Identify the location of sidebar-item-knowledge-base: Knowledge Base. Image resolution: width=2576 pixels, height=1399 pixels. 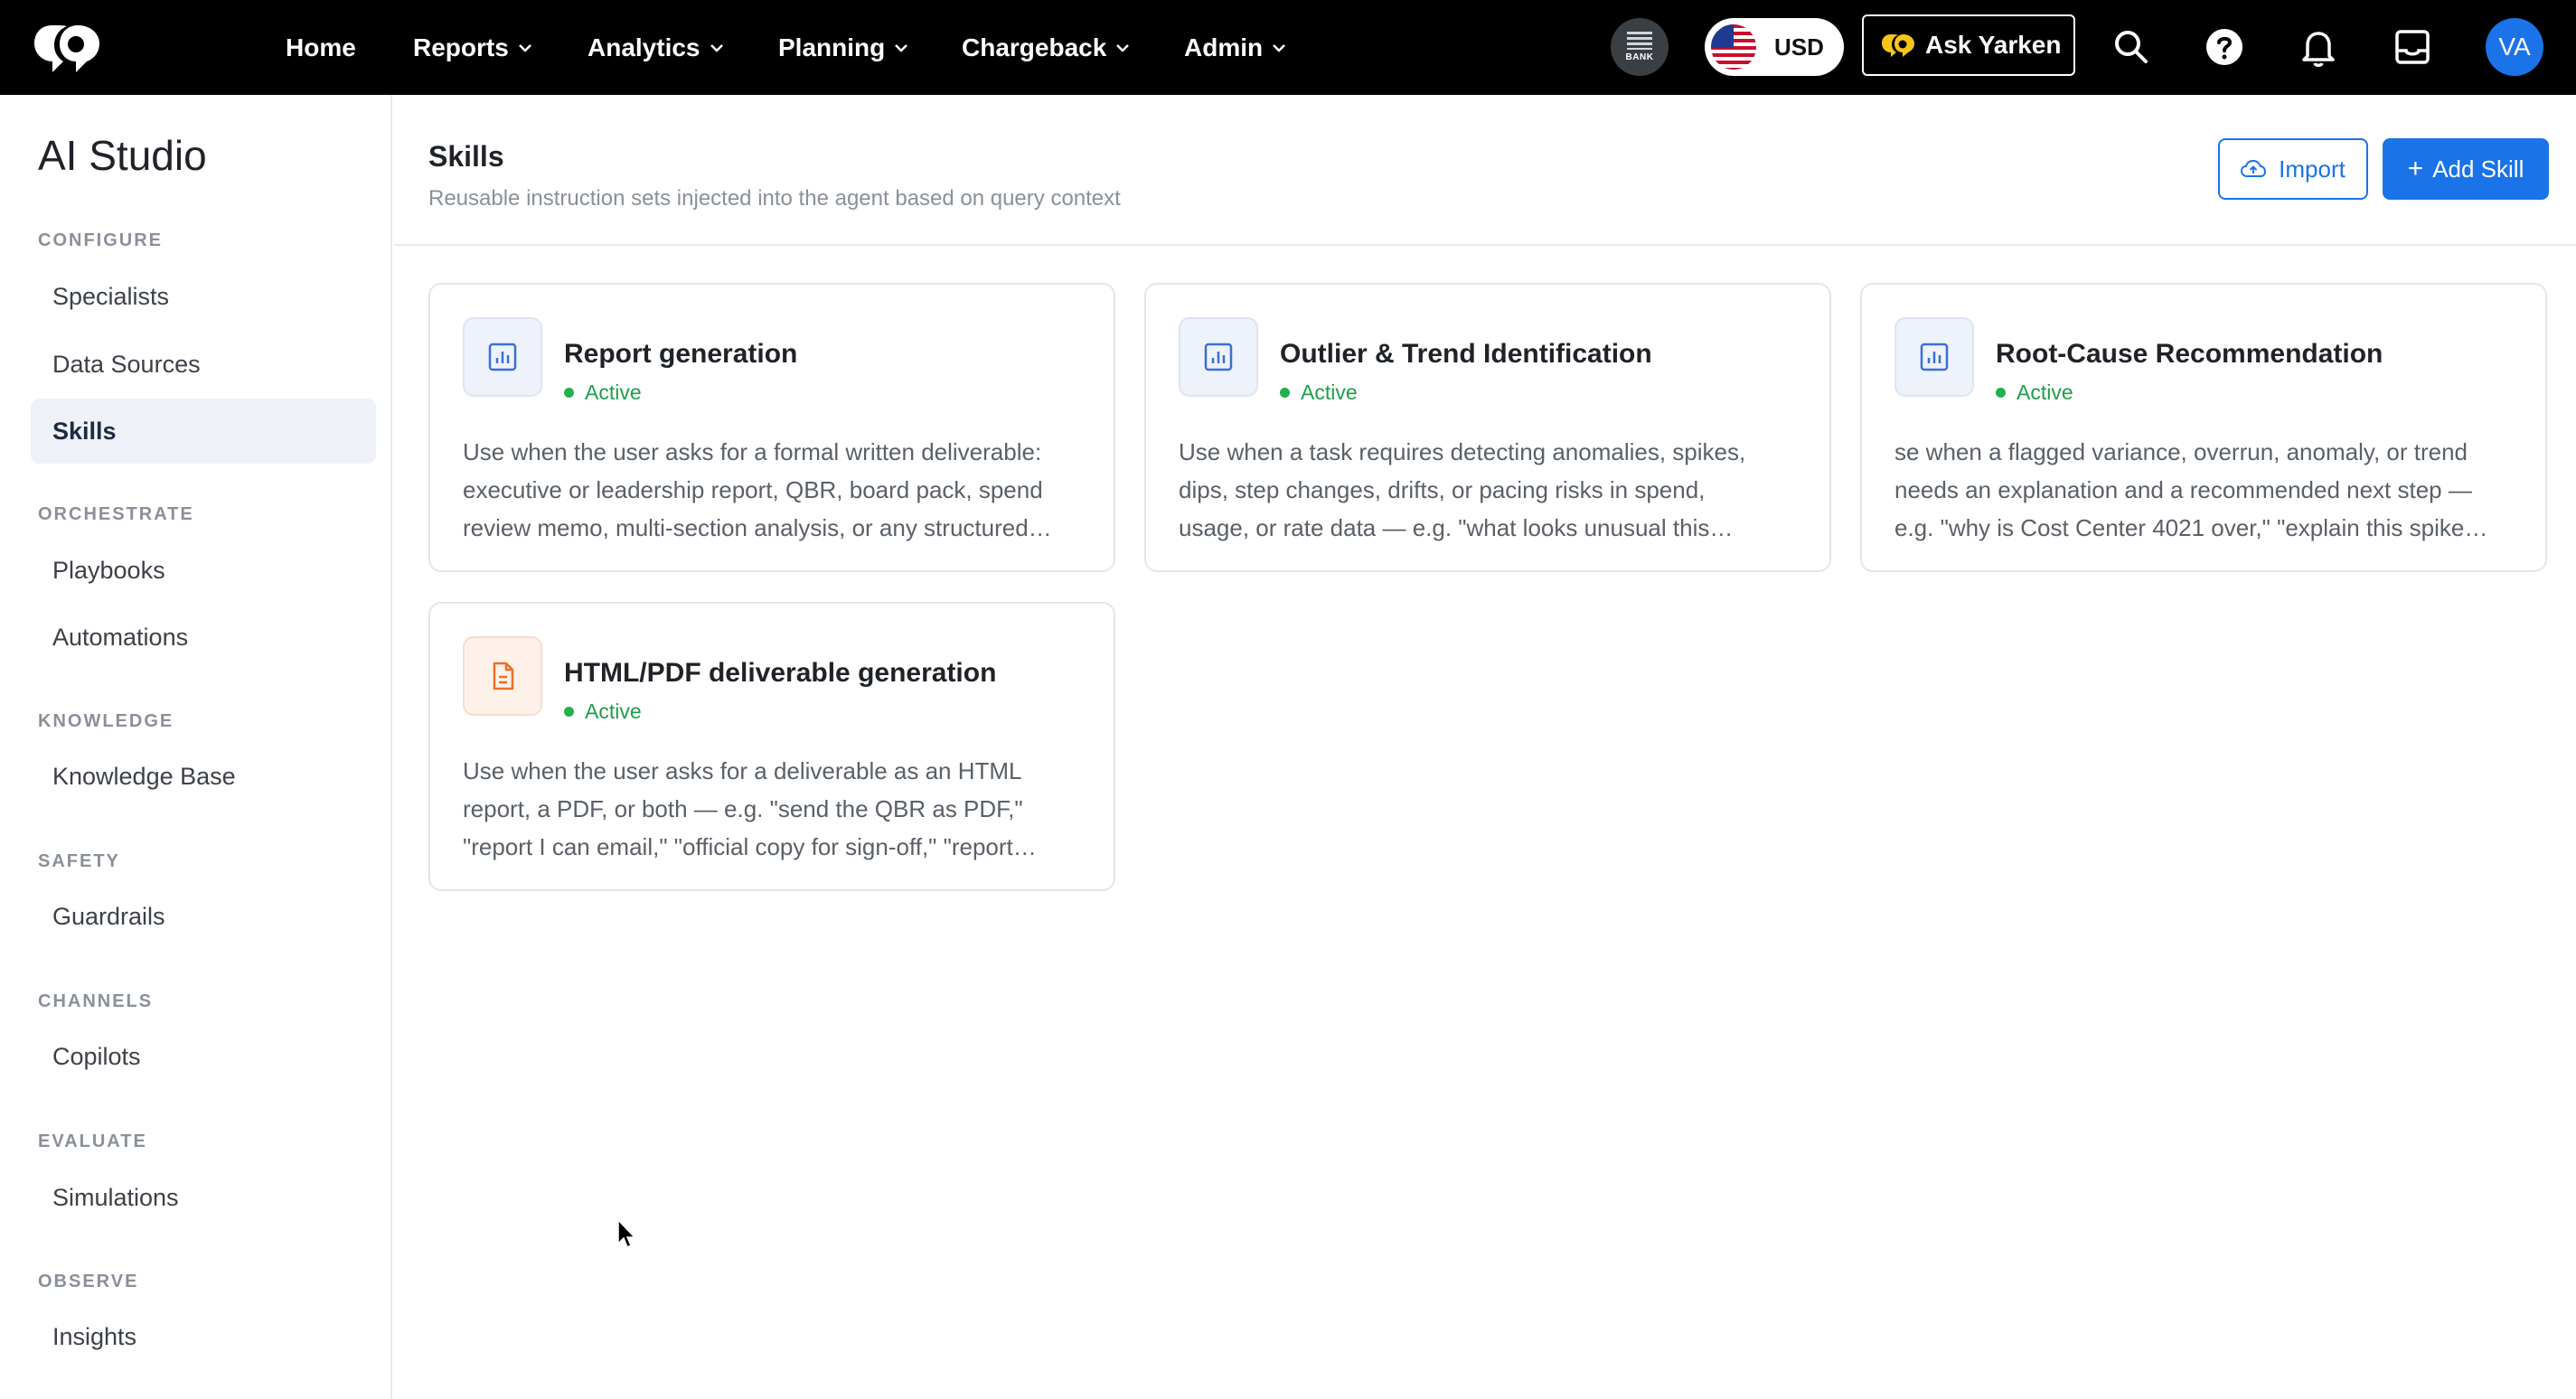
(204, 776).